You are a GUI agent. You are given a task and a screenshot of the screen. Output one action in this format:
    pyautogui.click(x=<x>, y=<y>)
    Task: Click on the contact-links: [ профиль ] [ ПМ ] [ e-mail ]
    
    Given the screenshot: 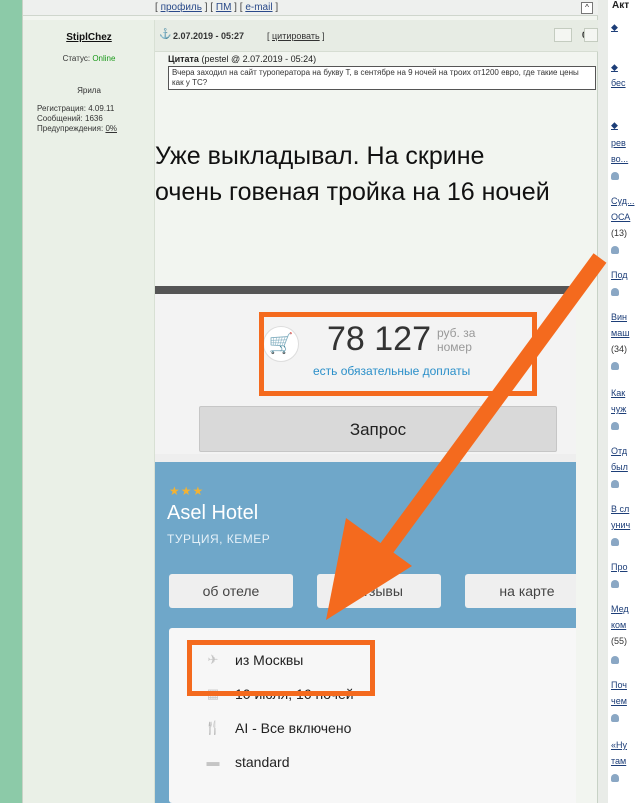 What is the action you would take?
    pyautogui.click(x=217, y=7)
    